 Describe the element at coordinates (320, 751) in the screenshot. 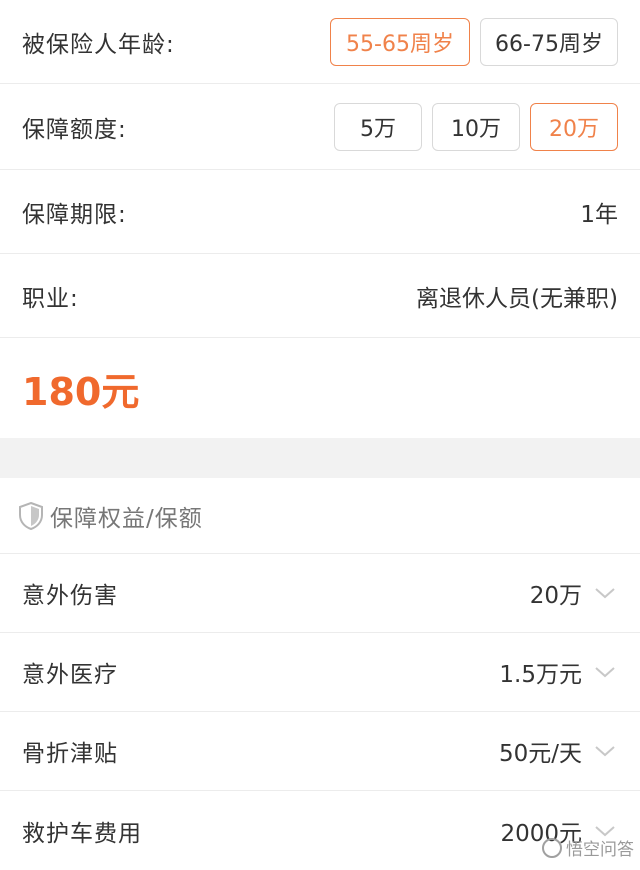

I see `benefit-row: 骨折津贴 50元/天` at that location.